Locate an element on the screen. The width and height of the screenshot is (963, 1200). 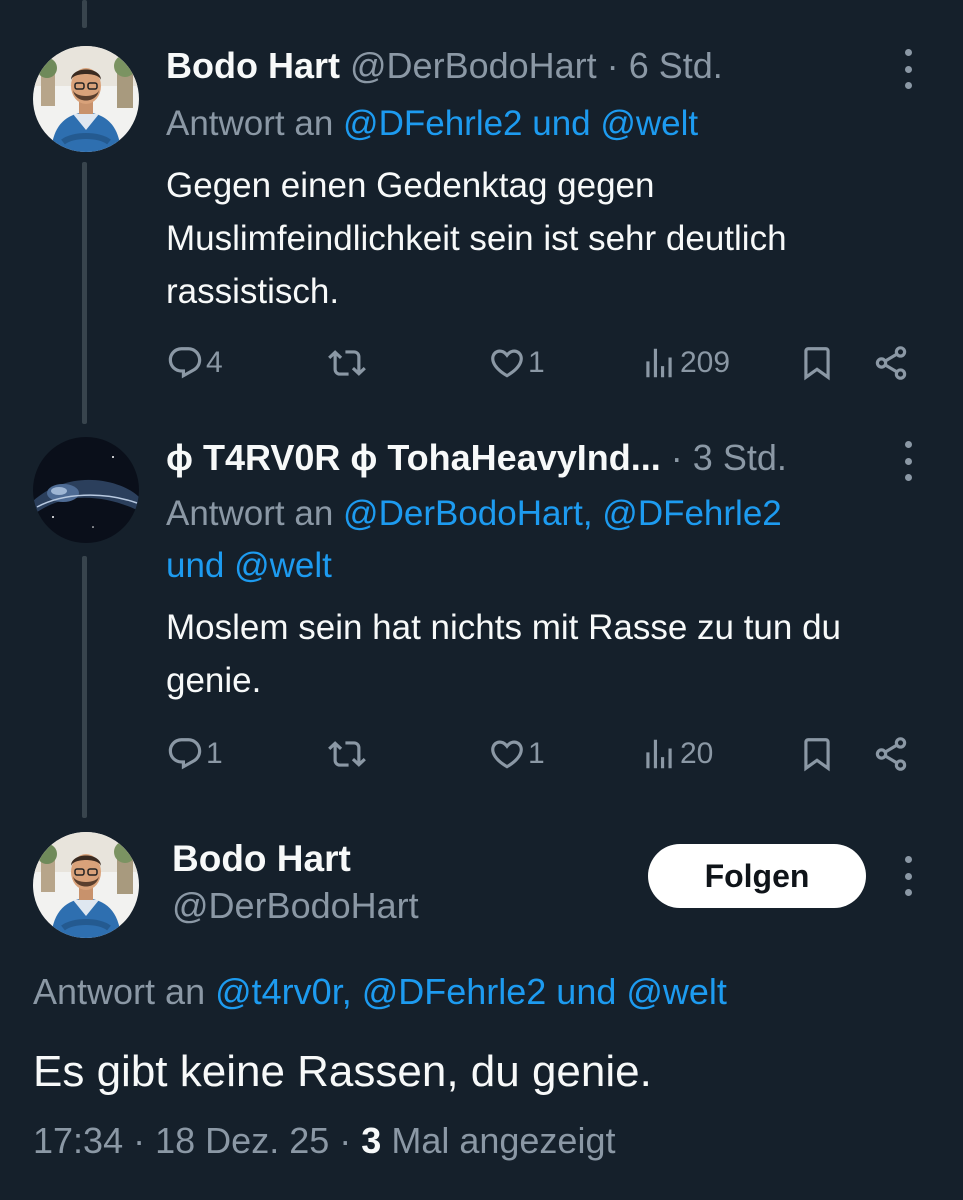
replying-to: Antwort an @DerBodoHart, @DFehrle2 is located at coordinates (474, 514).